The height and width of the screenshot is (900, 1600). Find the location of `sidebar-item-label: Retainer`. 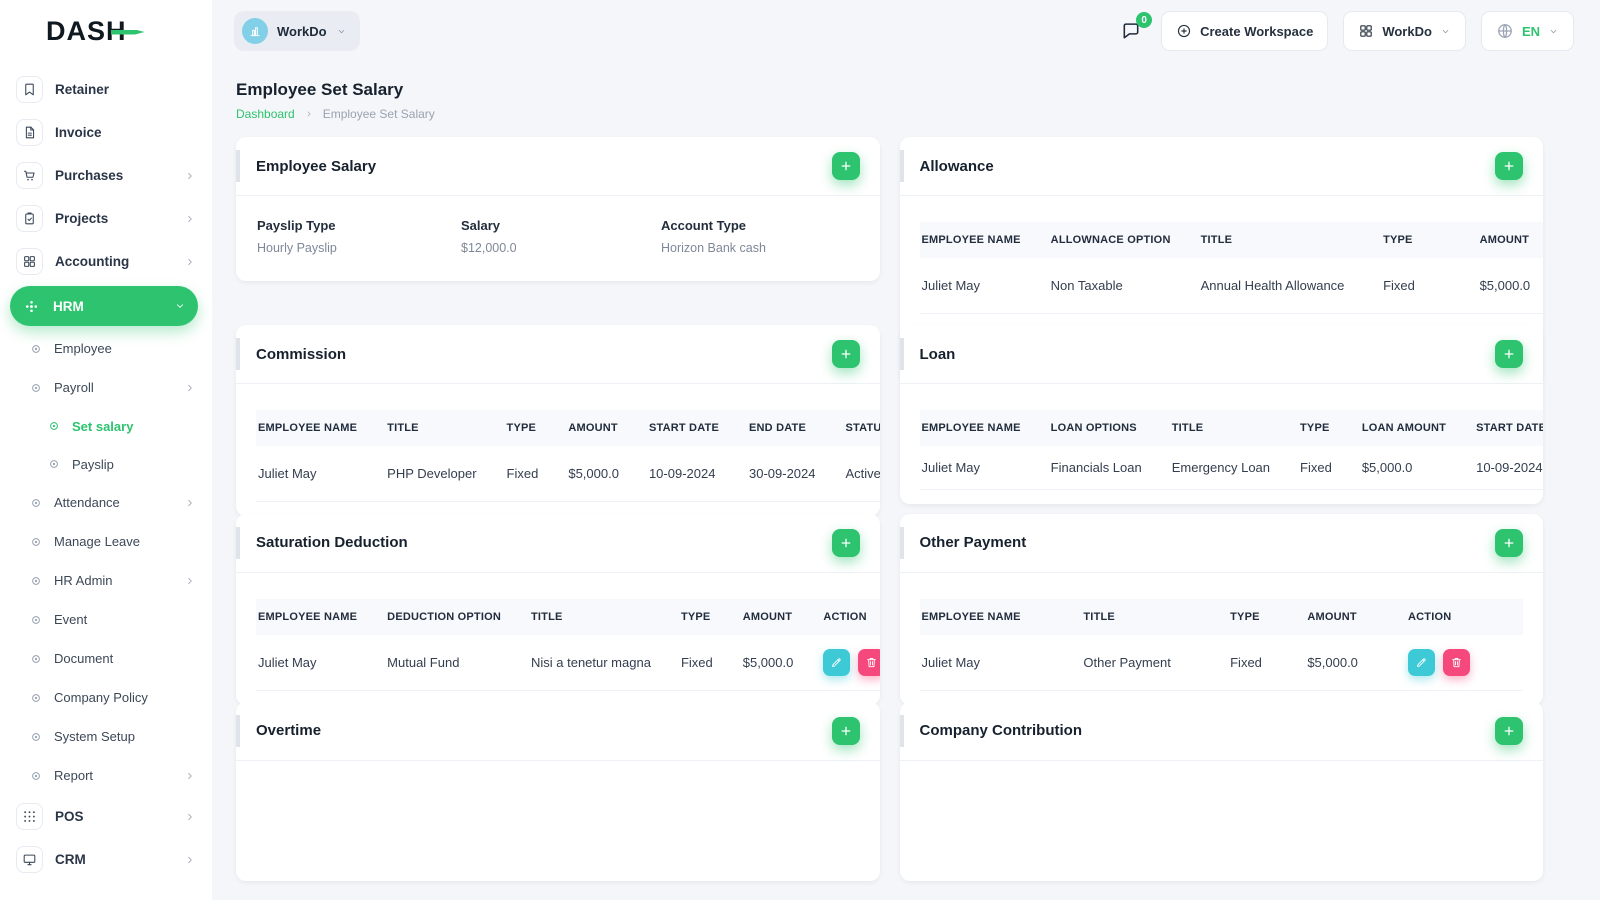

sidebar-item-label: Retainer is located at coordinates (82, 89).